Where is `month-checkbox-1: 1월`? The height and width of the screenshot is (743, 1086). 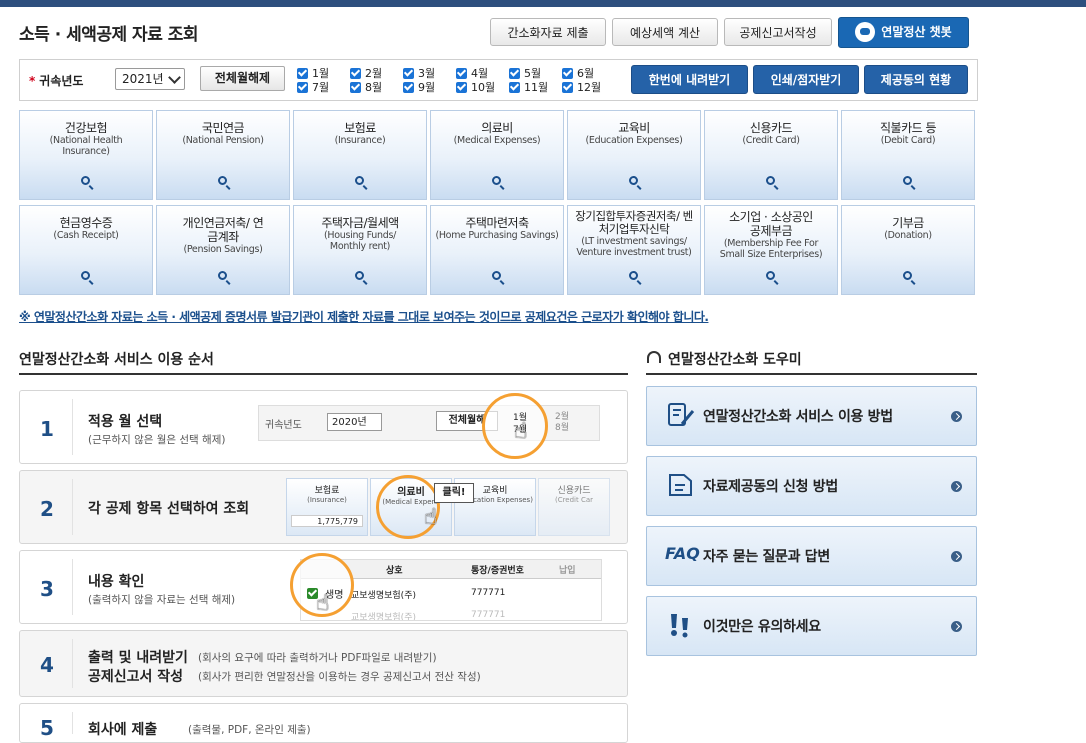
month-checkbox-1: 1월 is located at coordinates (313, 73).